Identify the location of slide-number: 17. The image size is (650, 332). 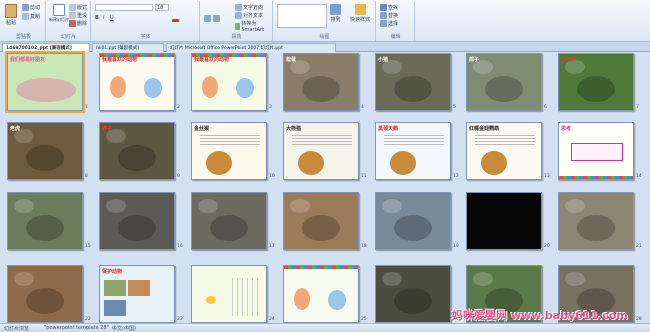
(272, 246).